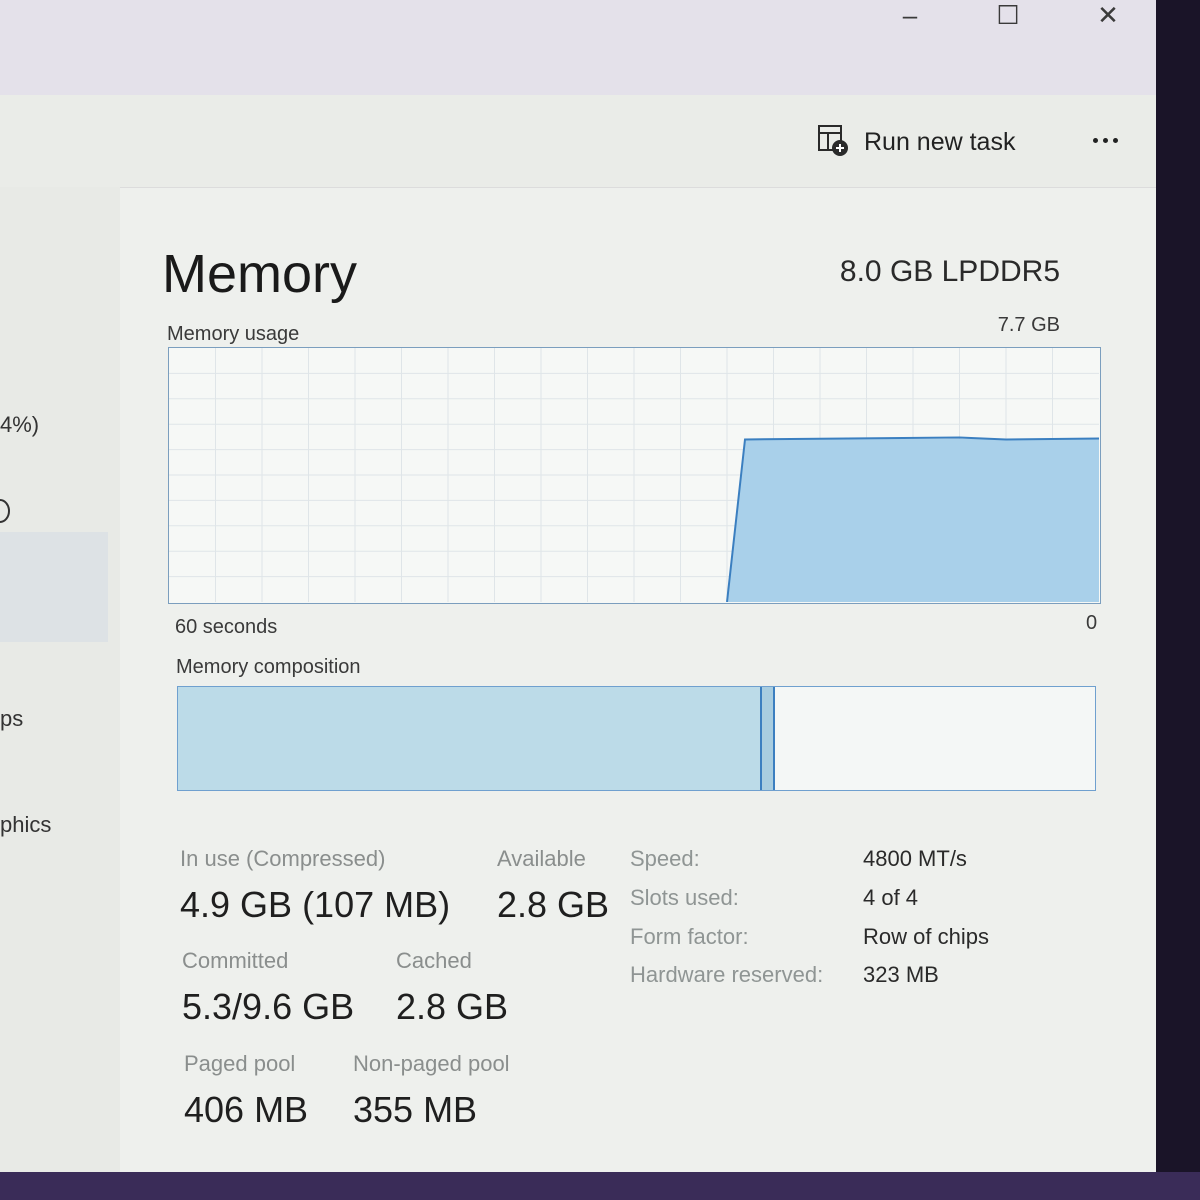 The image size is (1200, 1200). Describe the element at coordinates (246, 1109) in the screenshot. I see `paged-pool-value: 406 MB` at that location.